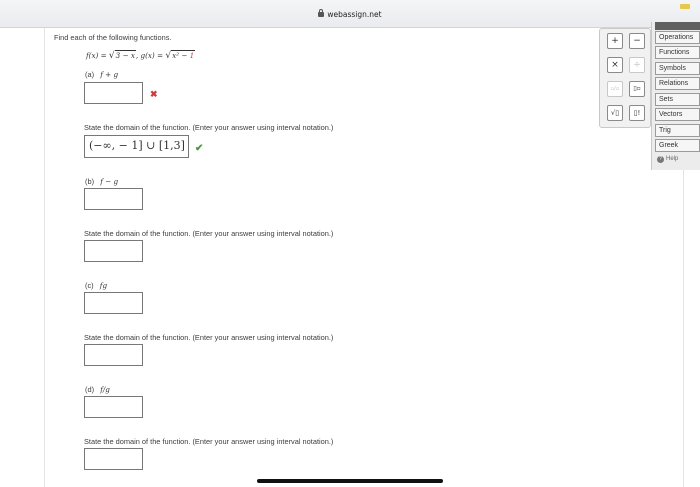 The image size is (700, 487). I want to click on tab-vectors: Vectors, so click(677, 114).